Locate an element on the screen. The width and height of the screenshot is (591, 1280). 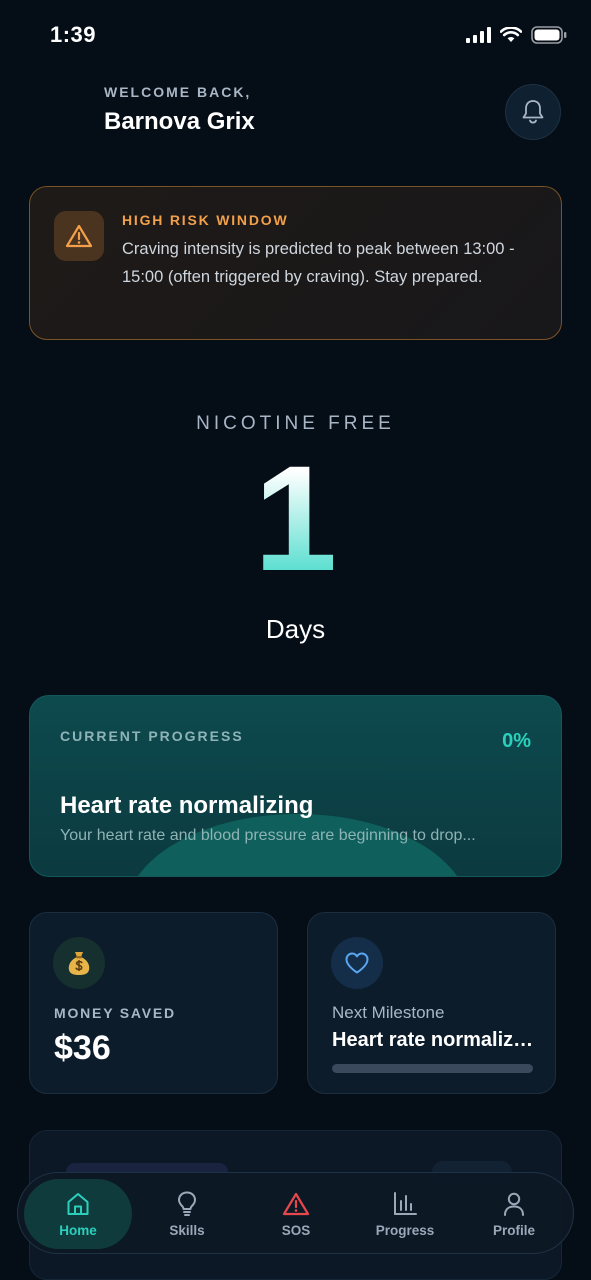
cellular-signal-icon is located at coordinates (478, 35).